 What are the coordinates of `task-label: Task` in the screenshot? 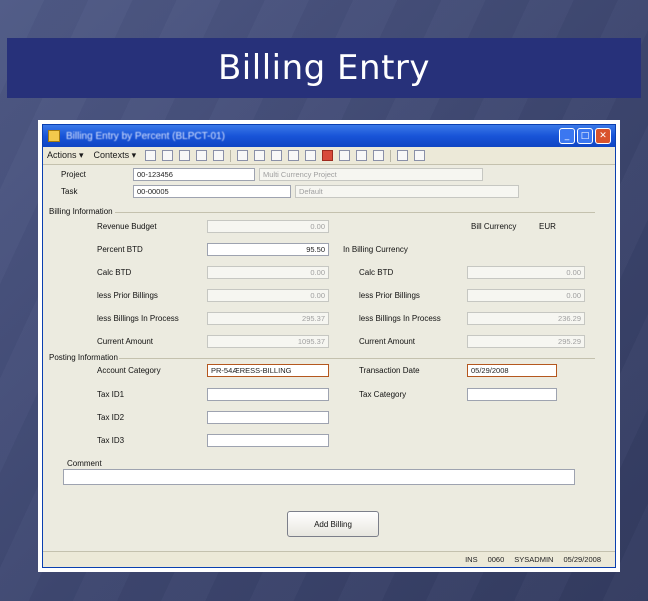 It's located at (69, 191).